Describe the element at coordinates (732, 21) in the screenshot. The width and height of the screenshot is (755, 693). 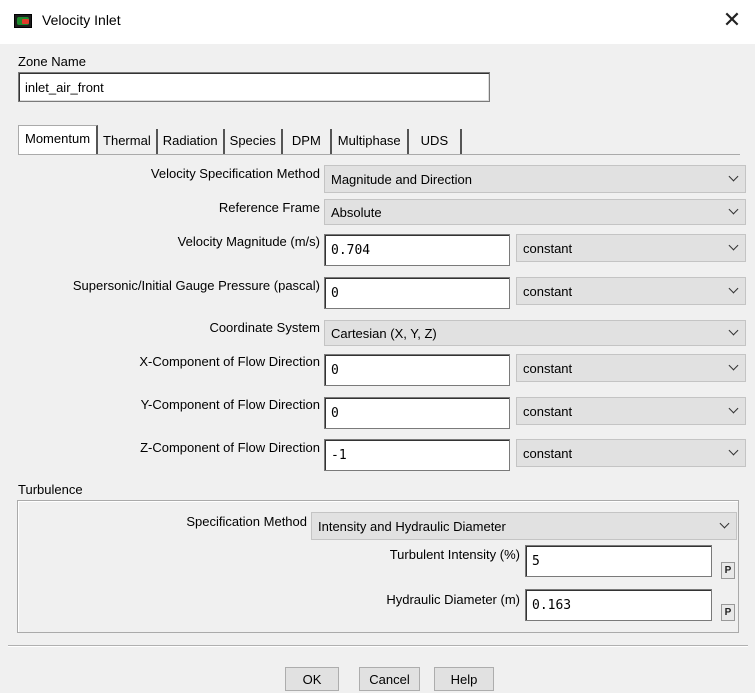
I see `close-icon: ✕` at that location.